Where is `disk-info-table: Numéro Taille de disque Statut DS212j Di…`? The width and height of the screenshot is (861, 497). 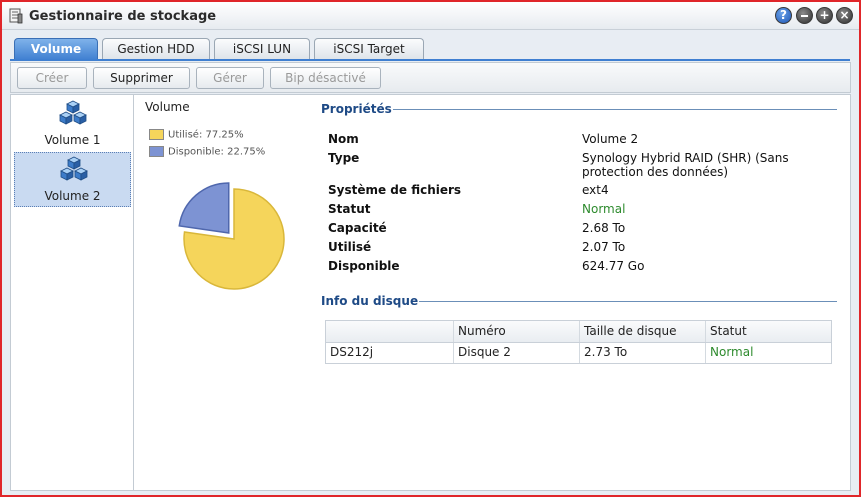 disk-info-table: Numéro Taille de disque Statut DS212j Di… is located at coordinates (578, 342).